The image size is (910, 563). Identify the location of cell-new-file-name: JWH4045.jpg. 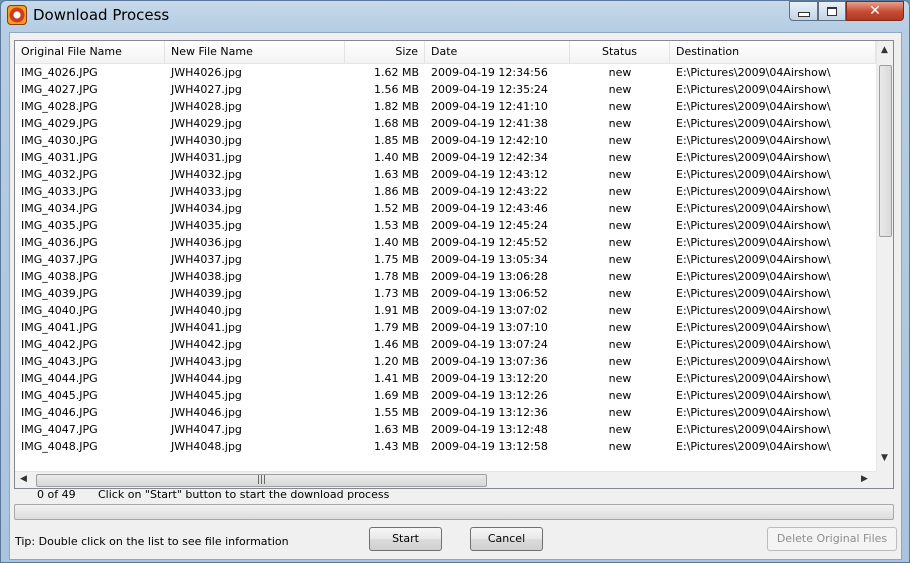
(206, 395).